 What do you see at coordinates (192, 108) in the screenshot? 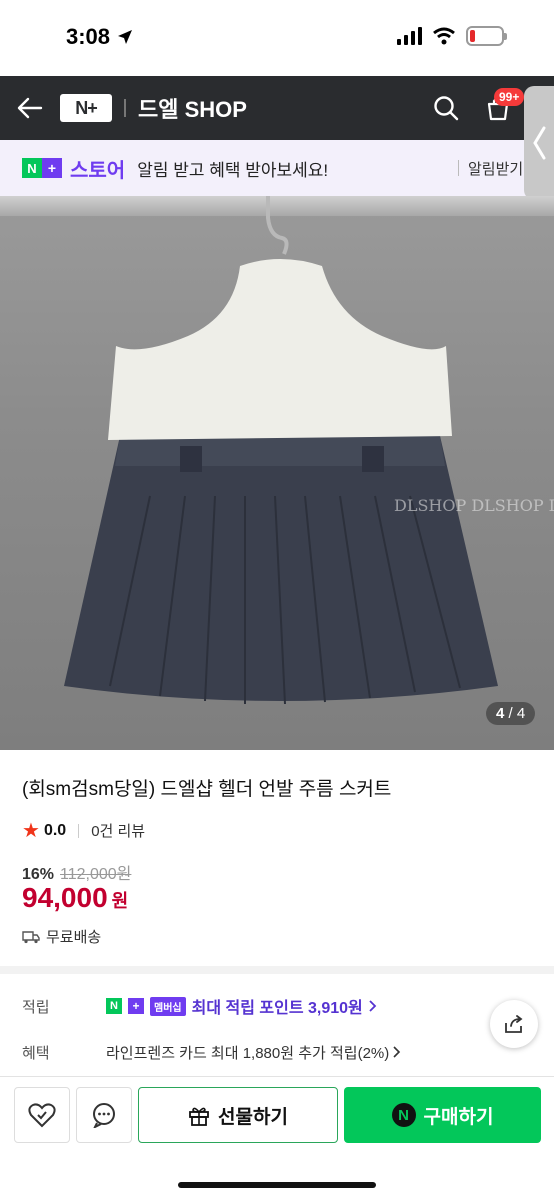
I see `shop-name: 드엘 SHOP` at bounding box center [192, 108].